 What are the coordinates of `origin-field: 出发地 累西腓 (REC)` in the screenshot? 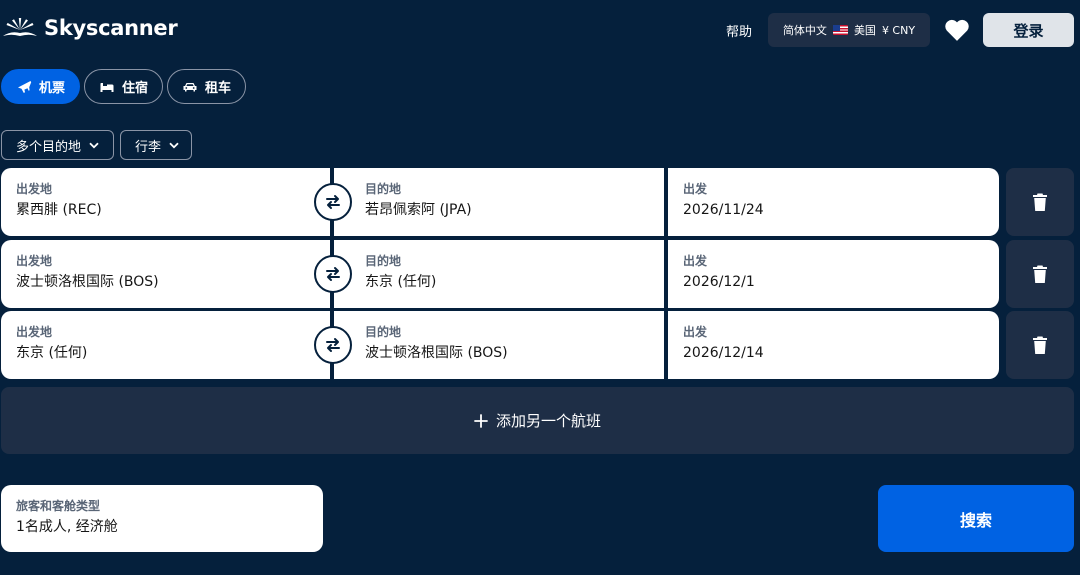 It's located at (165, 202).